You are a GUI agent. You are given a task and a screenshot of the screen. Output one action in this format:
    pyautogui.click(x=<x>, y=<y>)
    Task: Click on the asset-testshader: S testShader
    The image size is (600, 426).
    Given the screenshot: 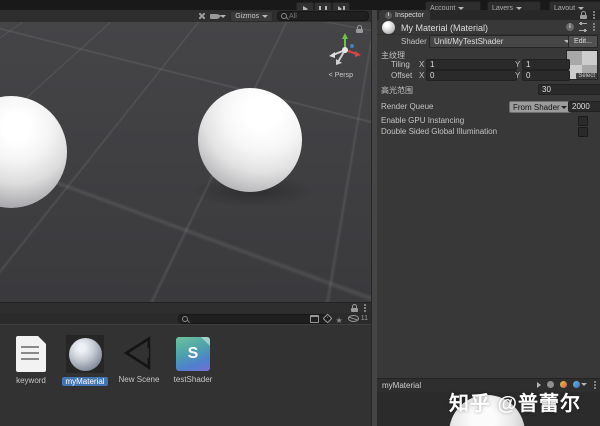 What is the action you would take?
    pyautogui.click(x=193, y=359)
    